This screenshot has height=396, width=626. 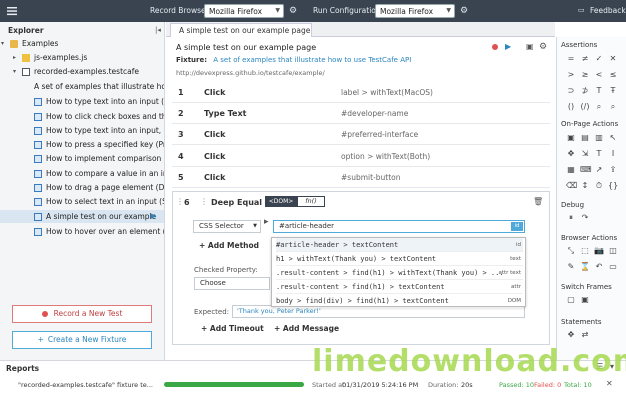 What do you see at coordinates (571, 91) in the screenshot?
I see `contains-icon: ⊃` at bounding box center [571, 91].